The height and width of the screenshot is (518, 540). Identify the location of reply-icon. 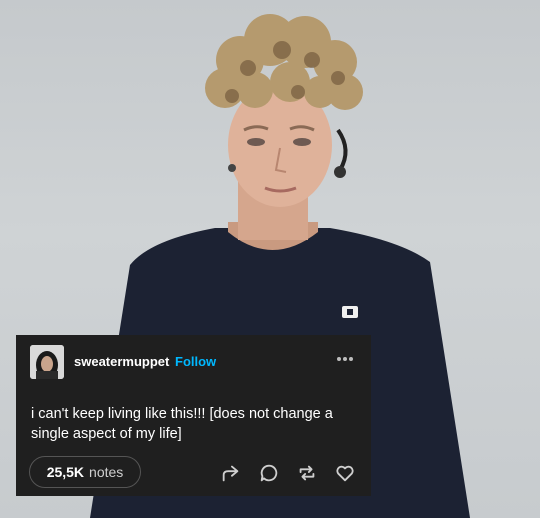
(269, 473).